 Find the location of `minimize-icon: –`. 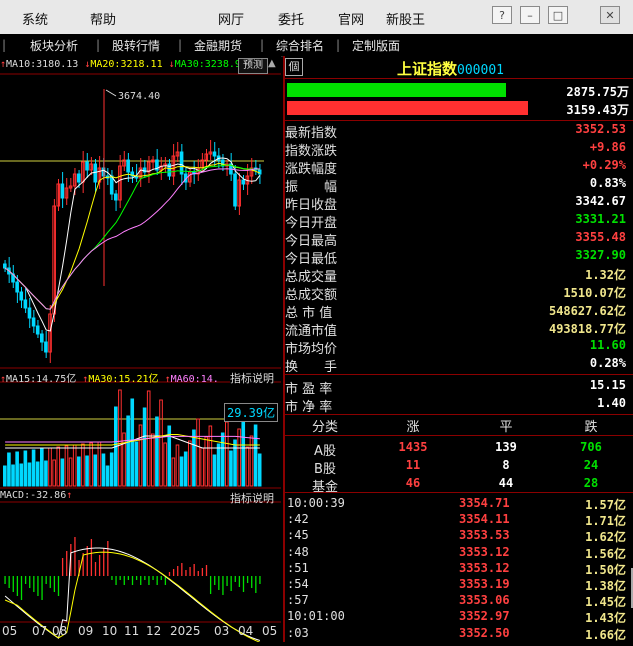

minimize-icon: – is located at coordinates (530, 15).